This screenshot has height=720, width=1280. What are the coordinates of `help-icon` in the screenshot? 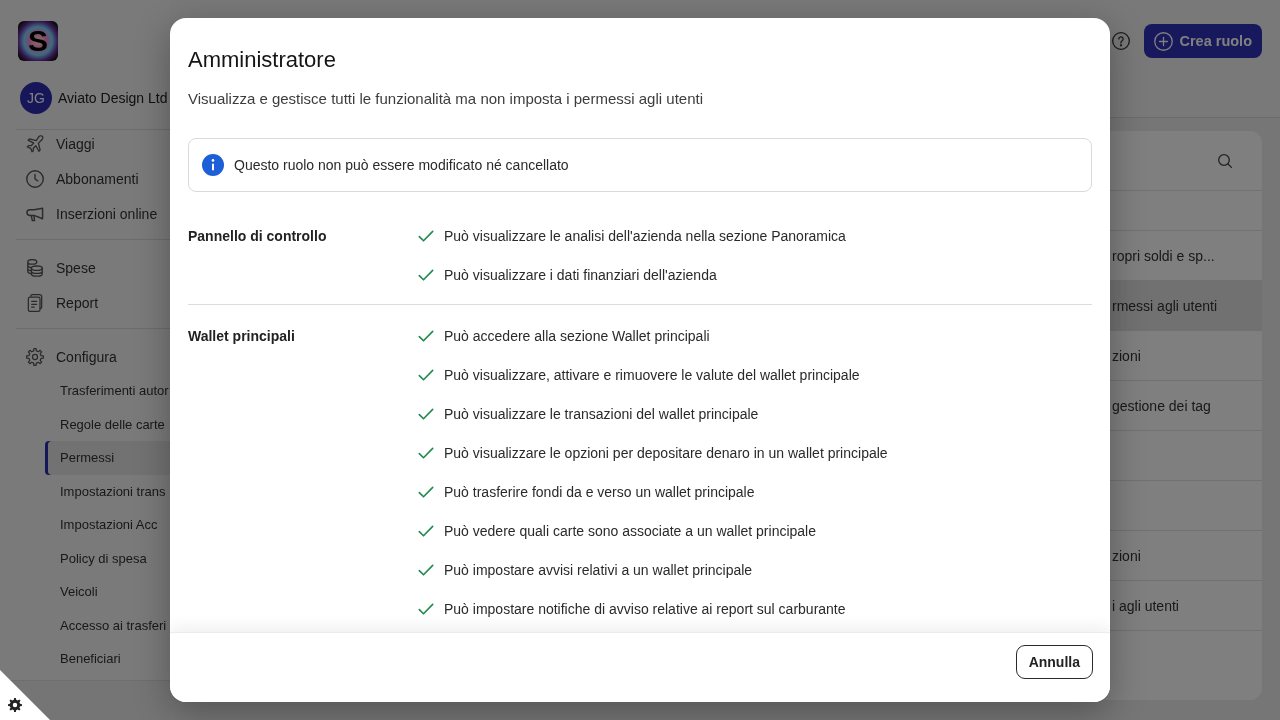 It's located at (1121, 41).